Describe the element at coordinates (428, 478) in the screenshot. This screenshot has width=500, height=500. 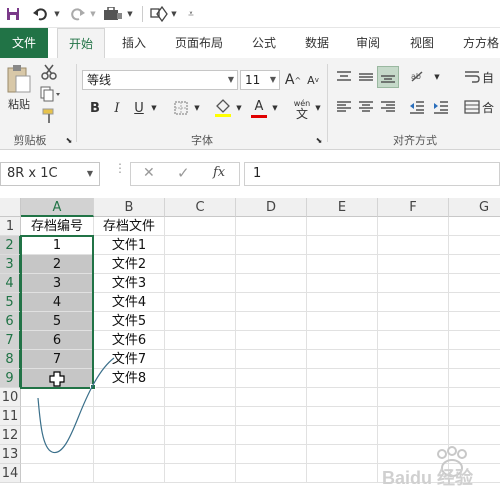
I see `watermark-text: Baidu 经验` at that location.